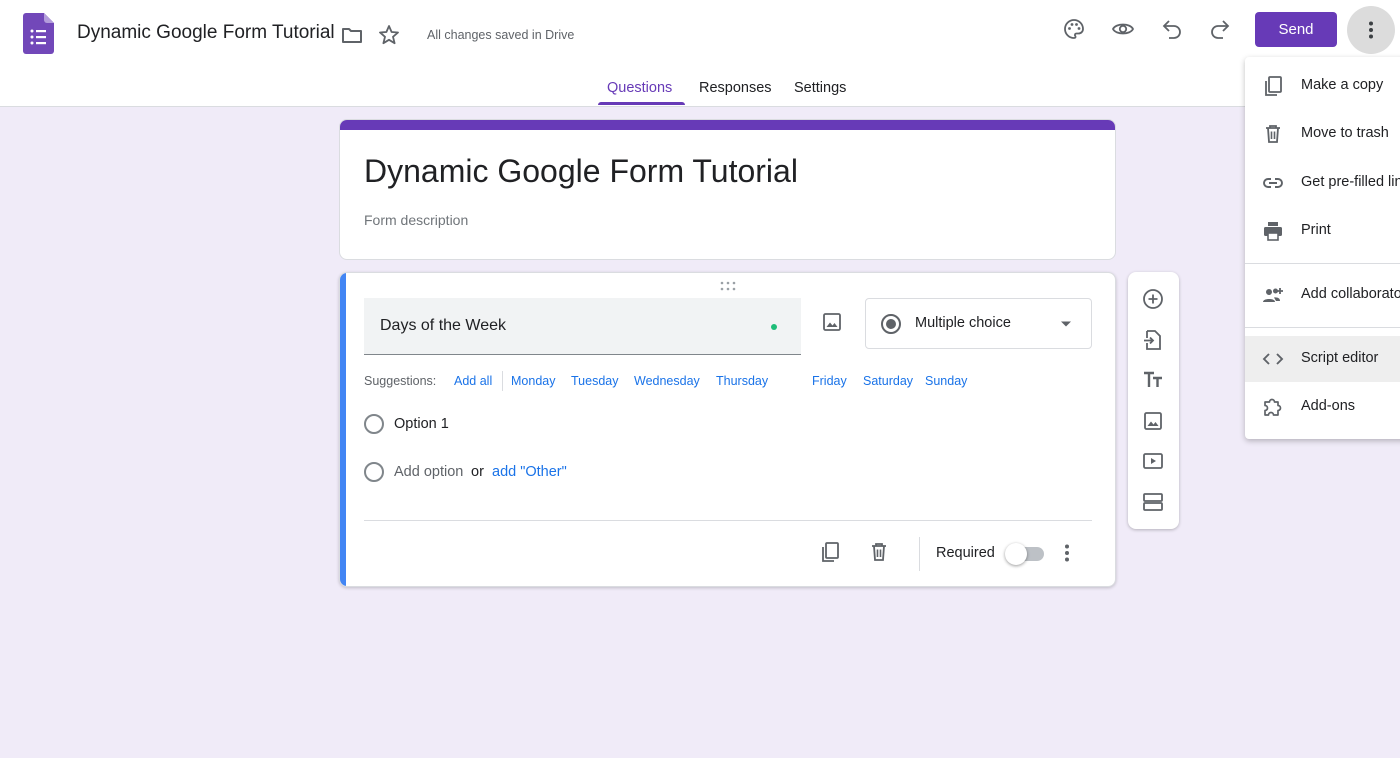 The width and height of the screenshot is (1400, 758). Describe the element at coordinates (1273, 295) in the screenshot. I see `add-people-icon` at that location.